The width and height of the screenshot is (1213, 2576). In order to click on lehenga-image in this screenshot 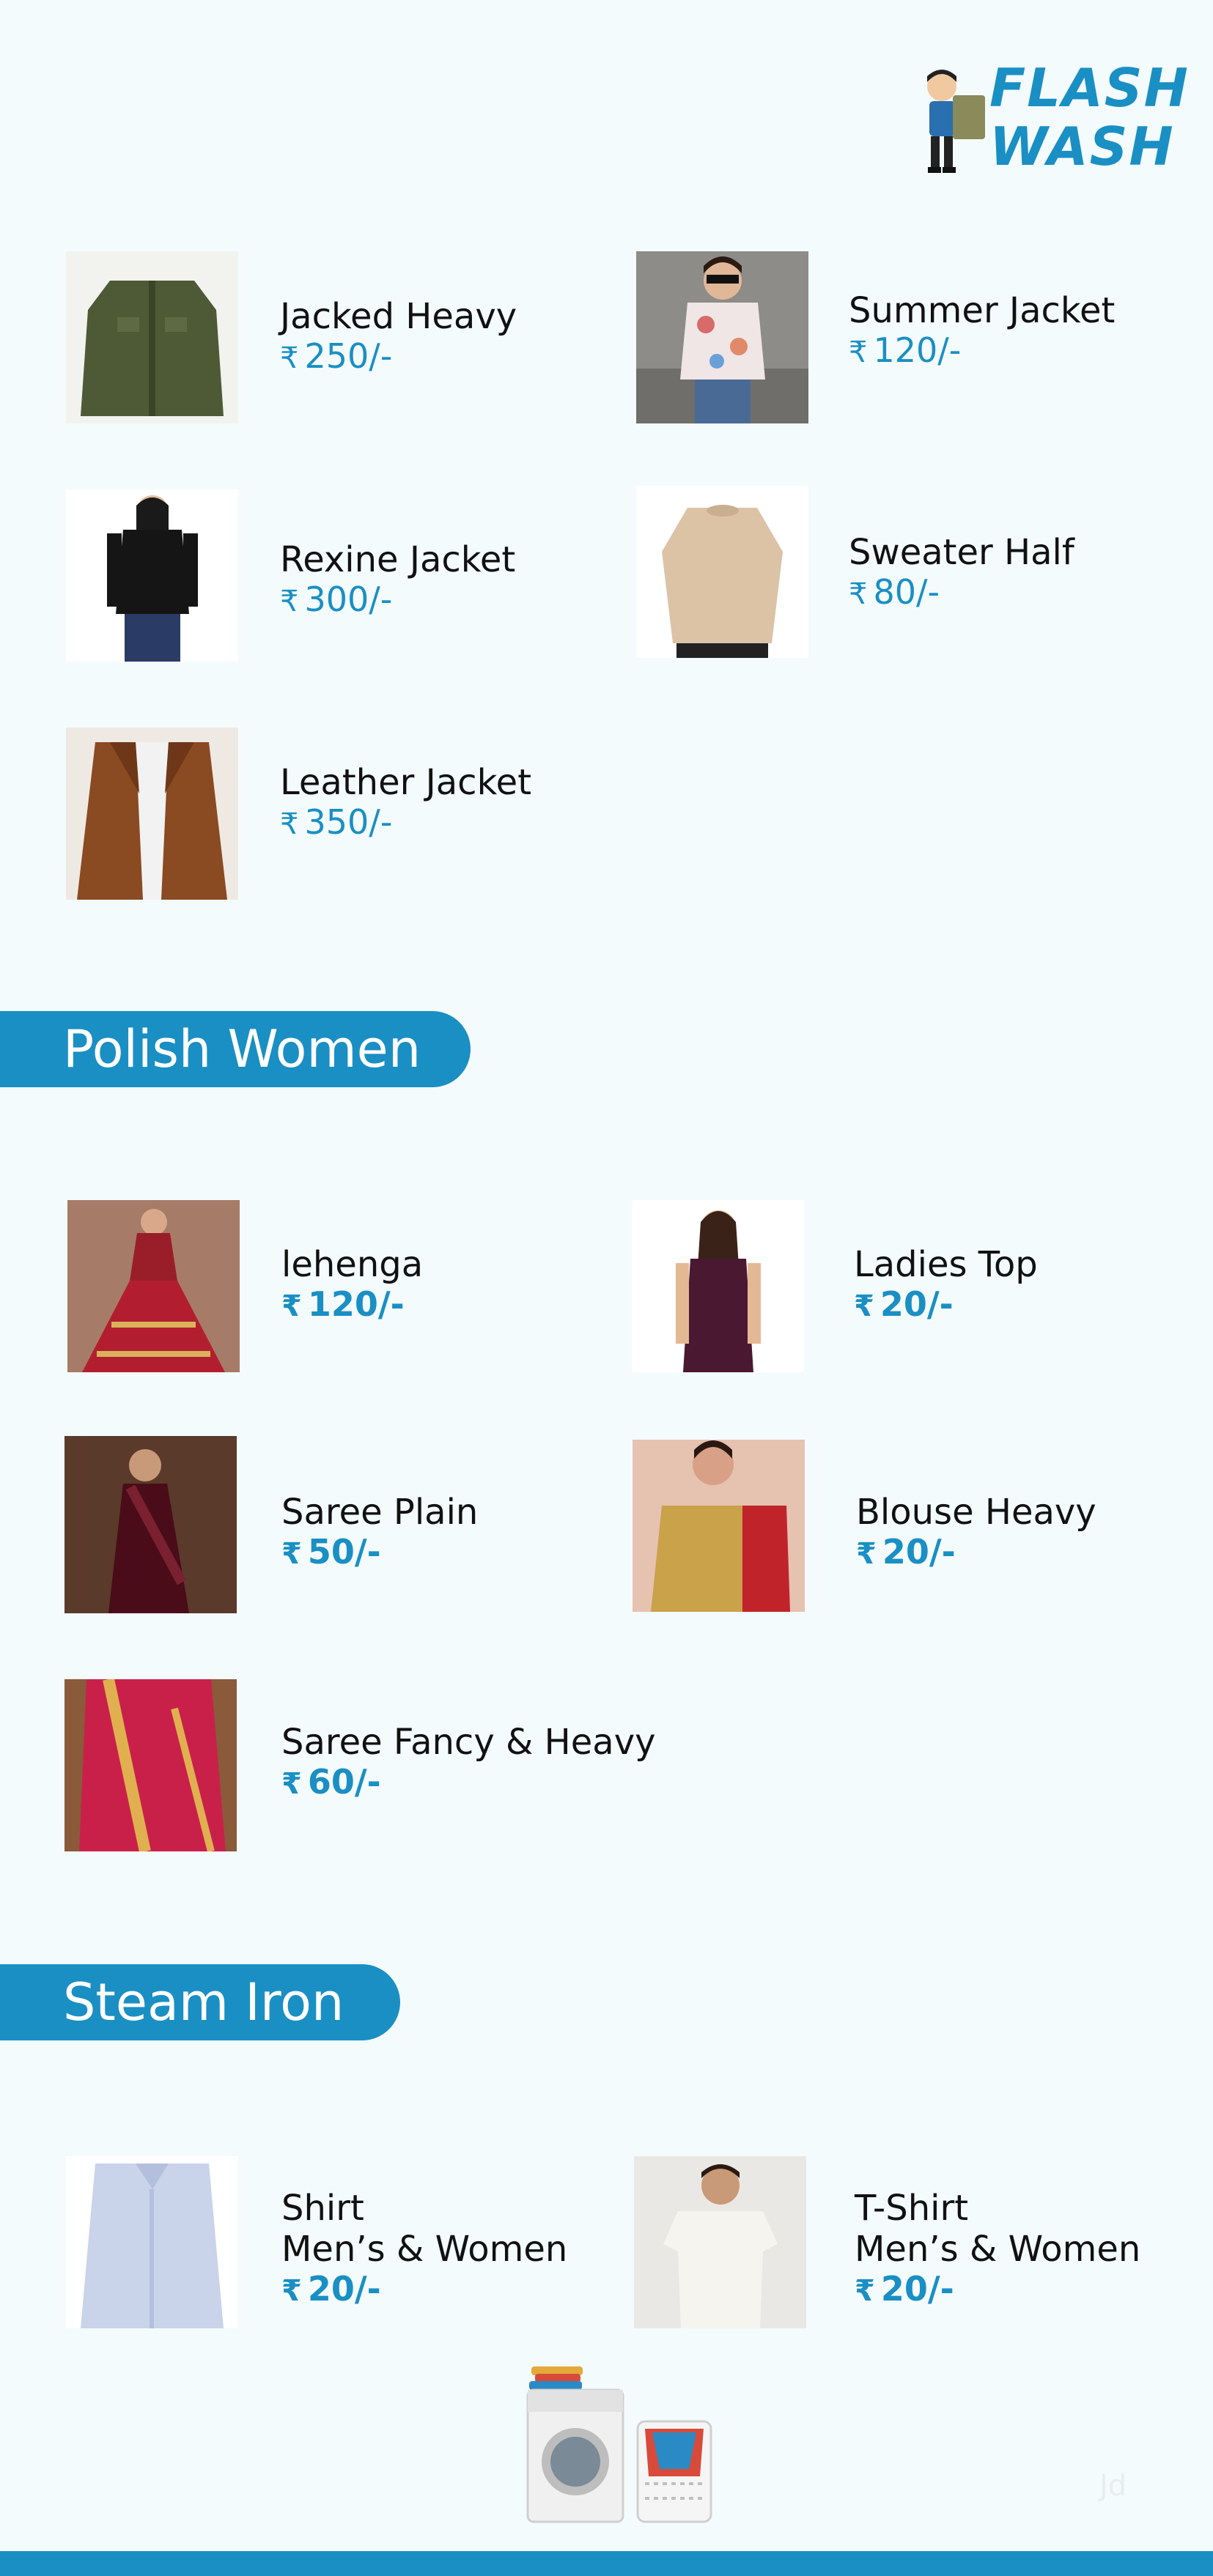, I will do `click(153, 1286)`.